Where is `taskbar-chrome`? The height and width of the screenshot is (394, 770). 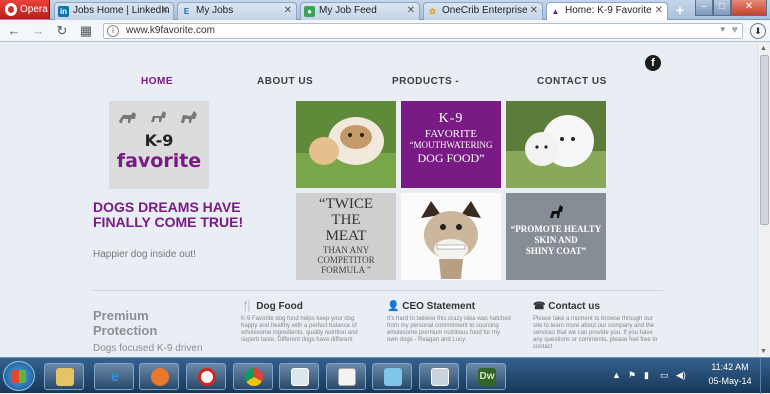
taskbar-chrome is located at coordinates (253, 376).